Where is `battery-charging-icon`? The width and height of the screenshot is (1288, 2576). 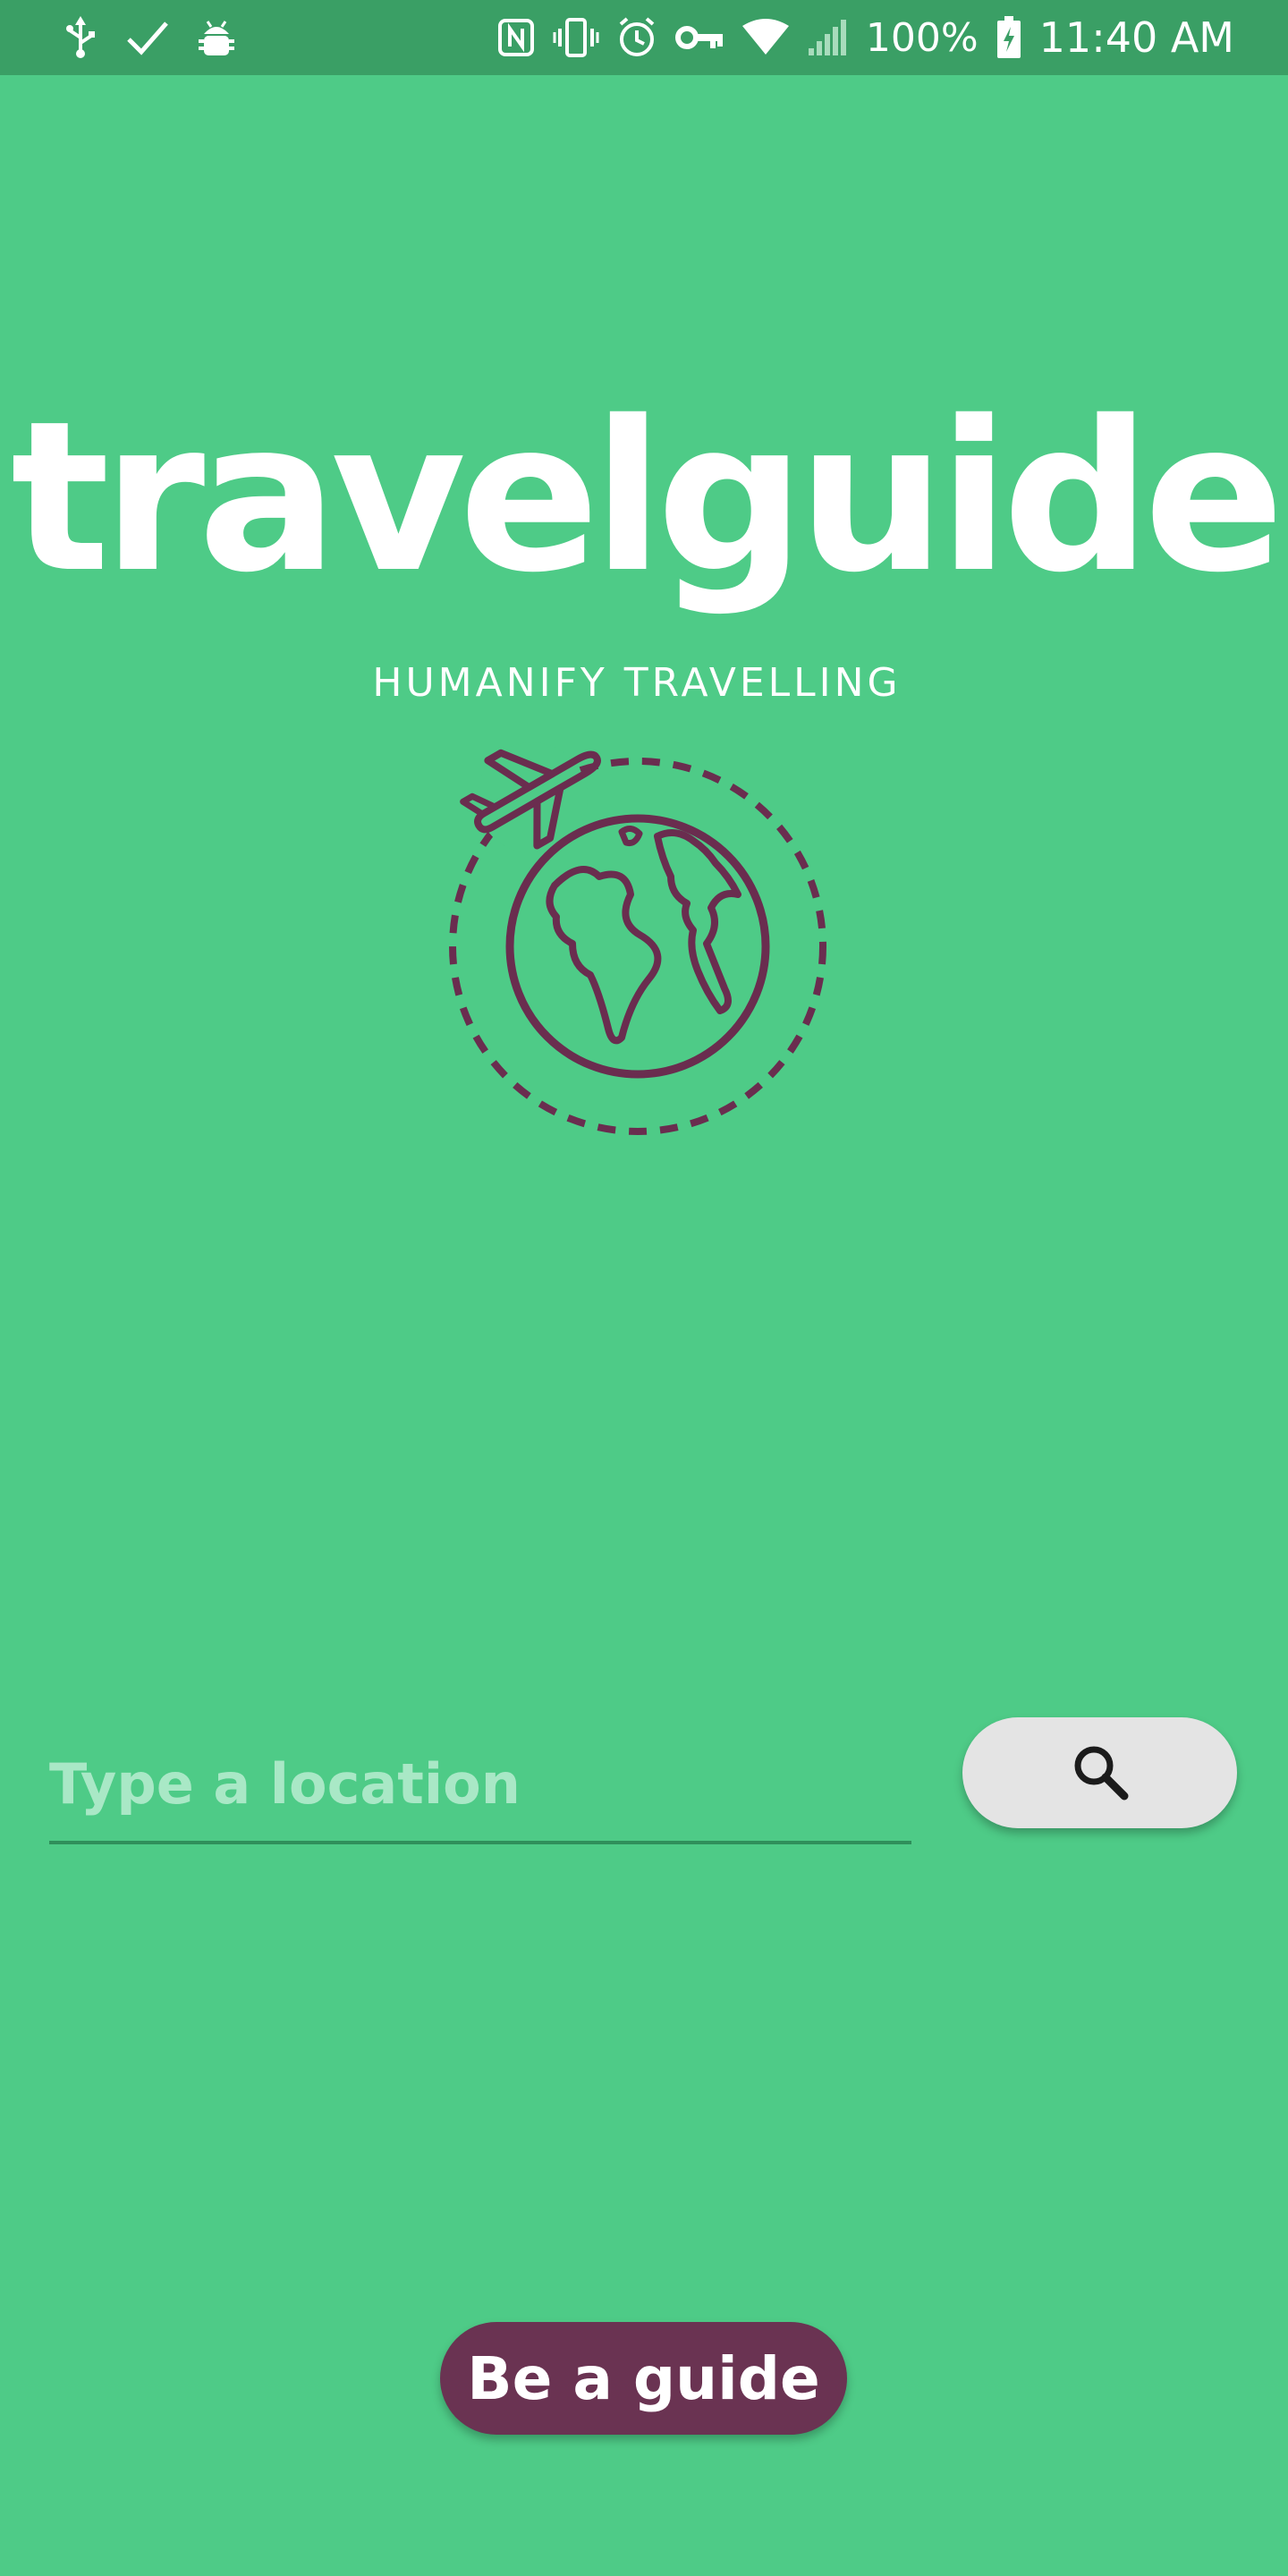
battery-charging-icon is located at coordinates (1008, 37).